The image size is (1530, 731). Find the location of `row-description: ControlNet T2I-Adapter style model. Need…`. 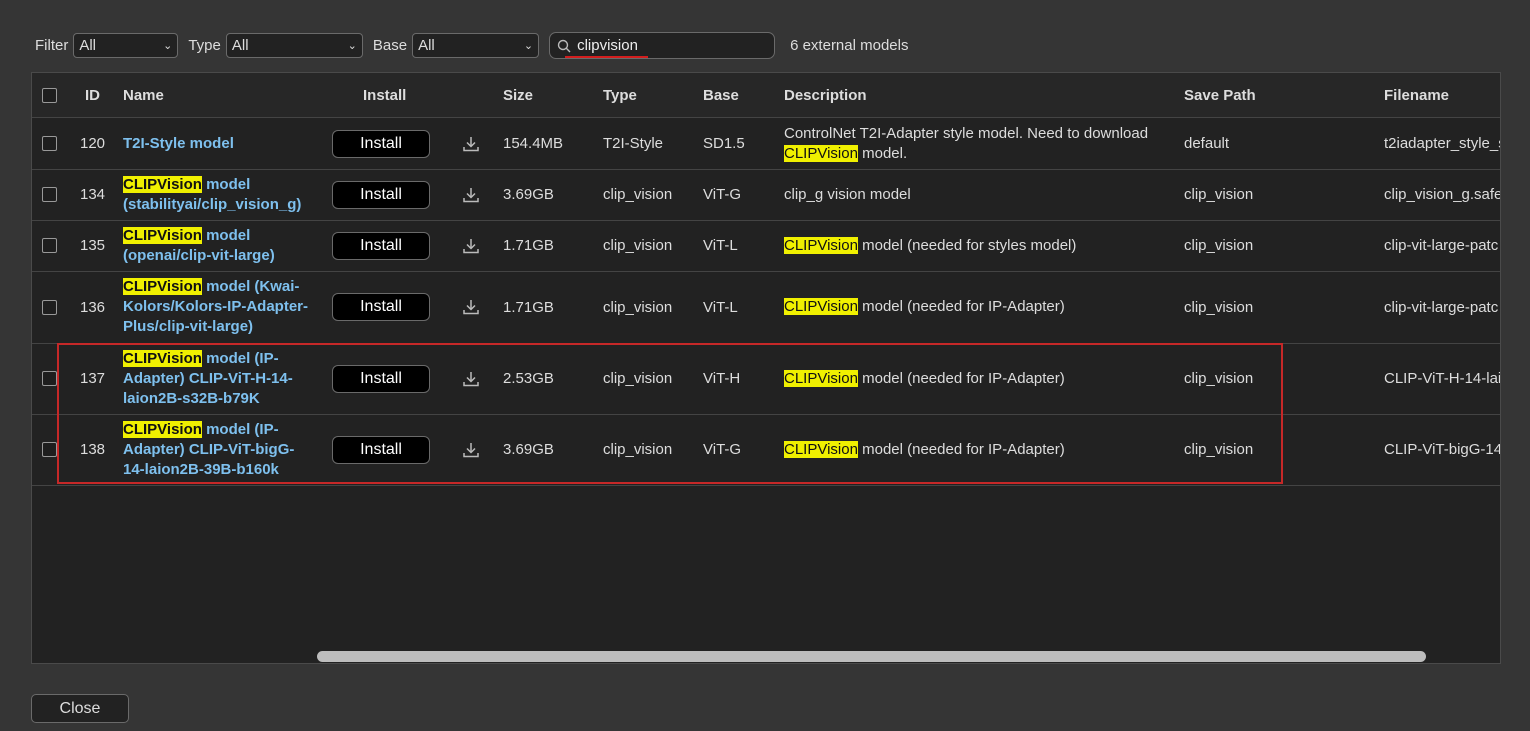

row-description: ControlNet T2I-Adapter style model. Need… is located at coordinates (974, 144).